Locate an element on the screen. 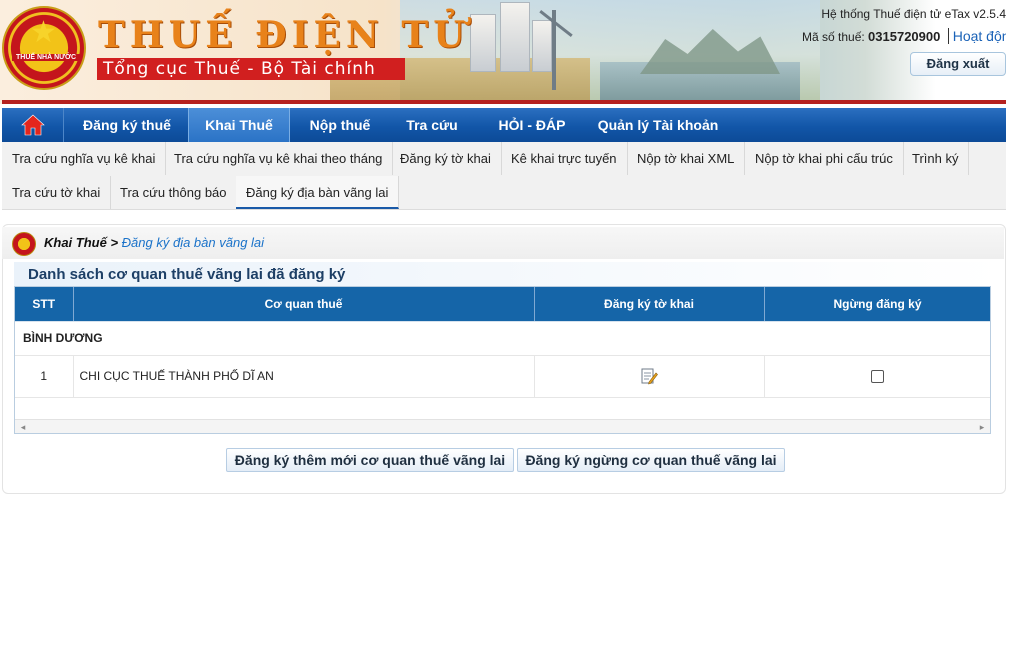 Image resolution: width=1024 pixels, height=649 pixels. breadcrumb-current: Đăng ký địa bàn vãng lai is located at coordinates (193, 242).